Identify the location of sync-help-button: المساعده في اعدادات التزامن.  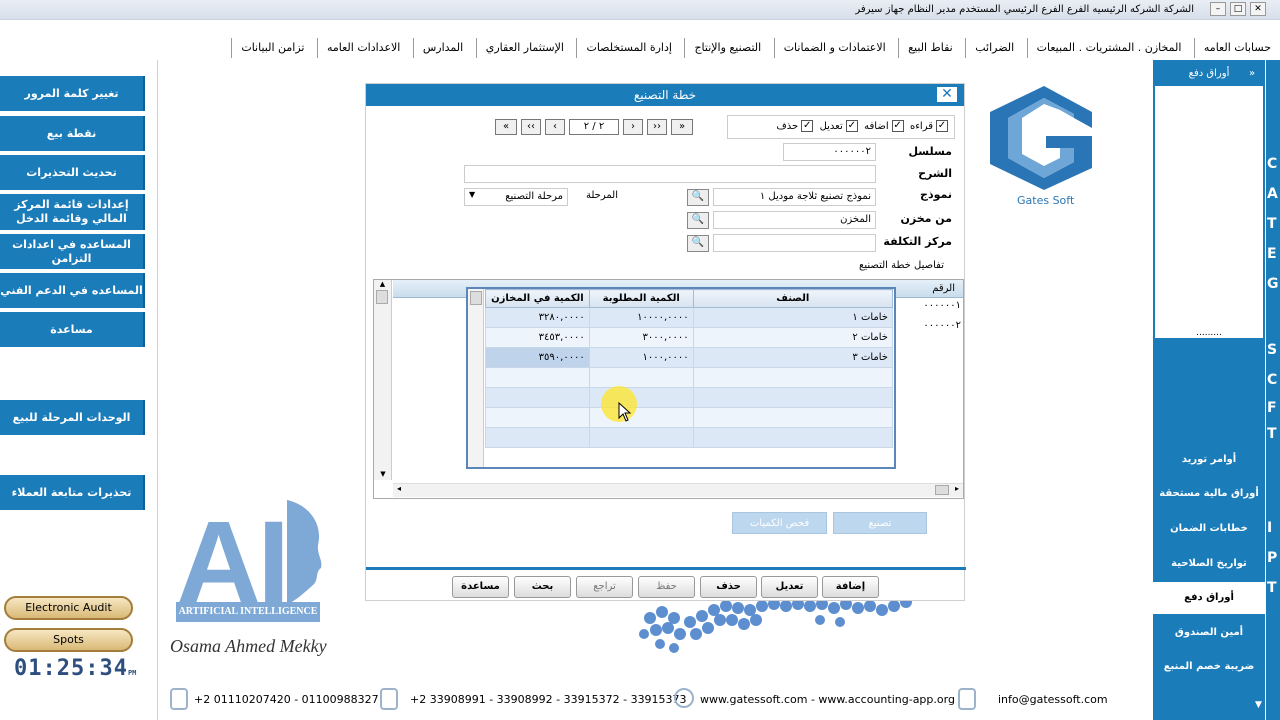
(72, 251).